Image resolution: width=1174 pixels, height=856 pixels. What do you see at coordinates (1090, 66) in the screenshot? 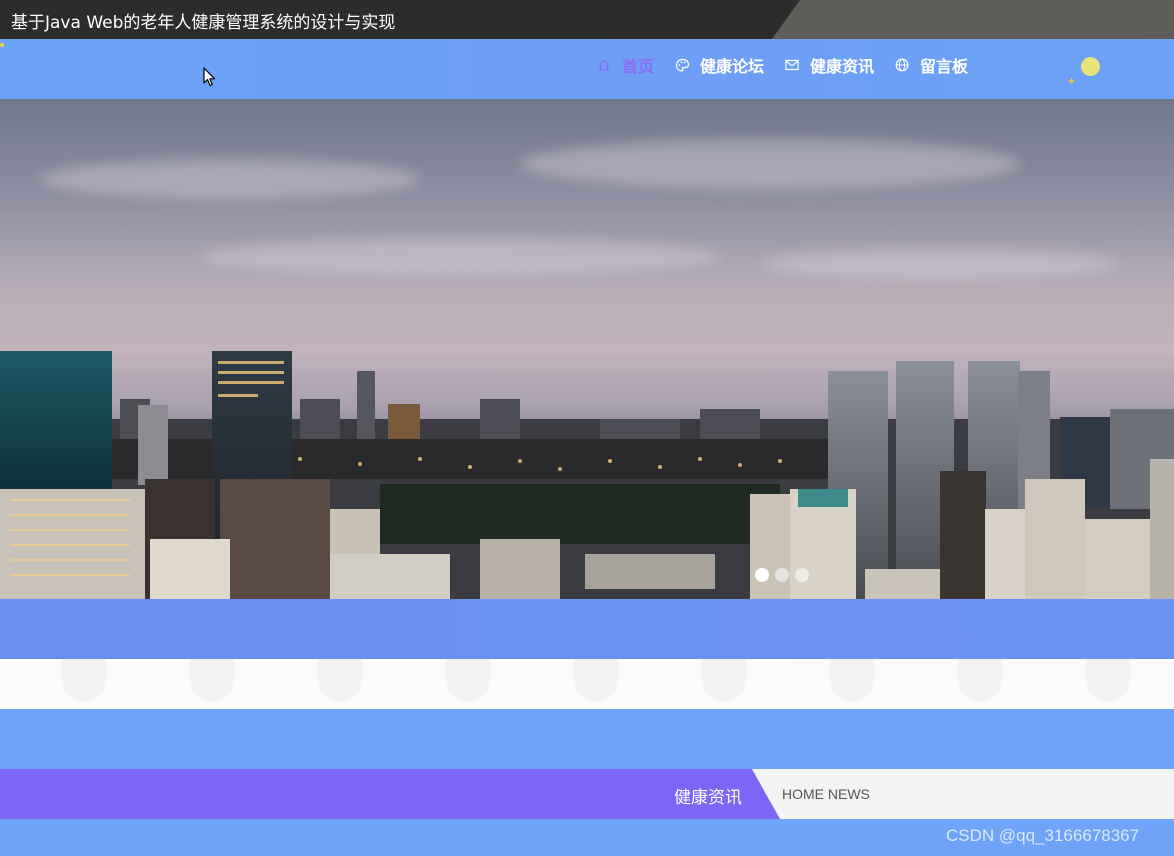
I see `decorative-bubble` at bounding box center [1090, 66].